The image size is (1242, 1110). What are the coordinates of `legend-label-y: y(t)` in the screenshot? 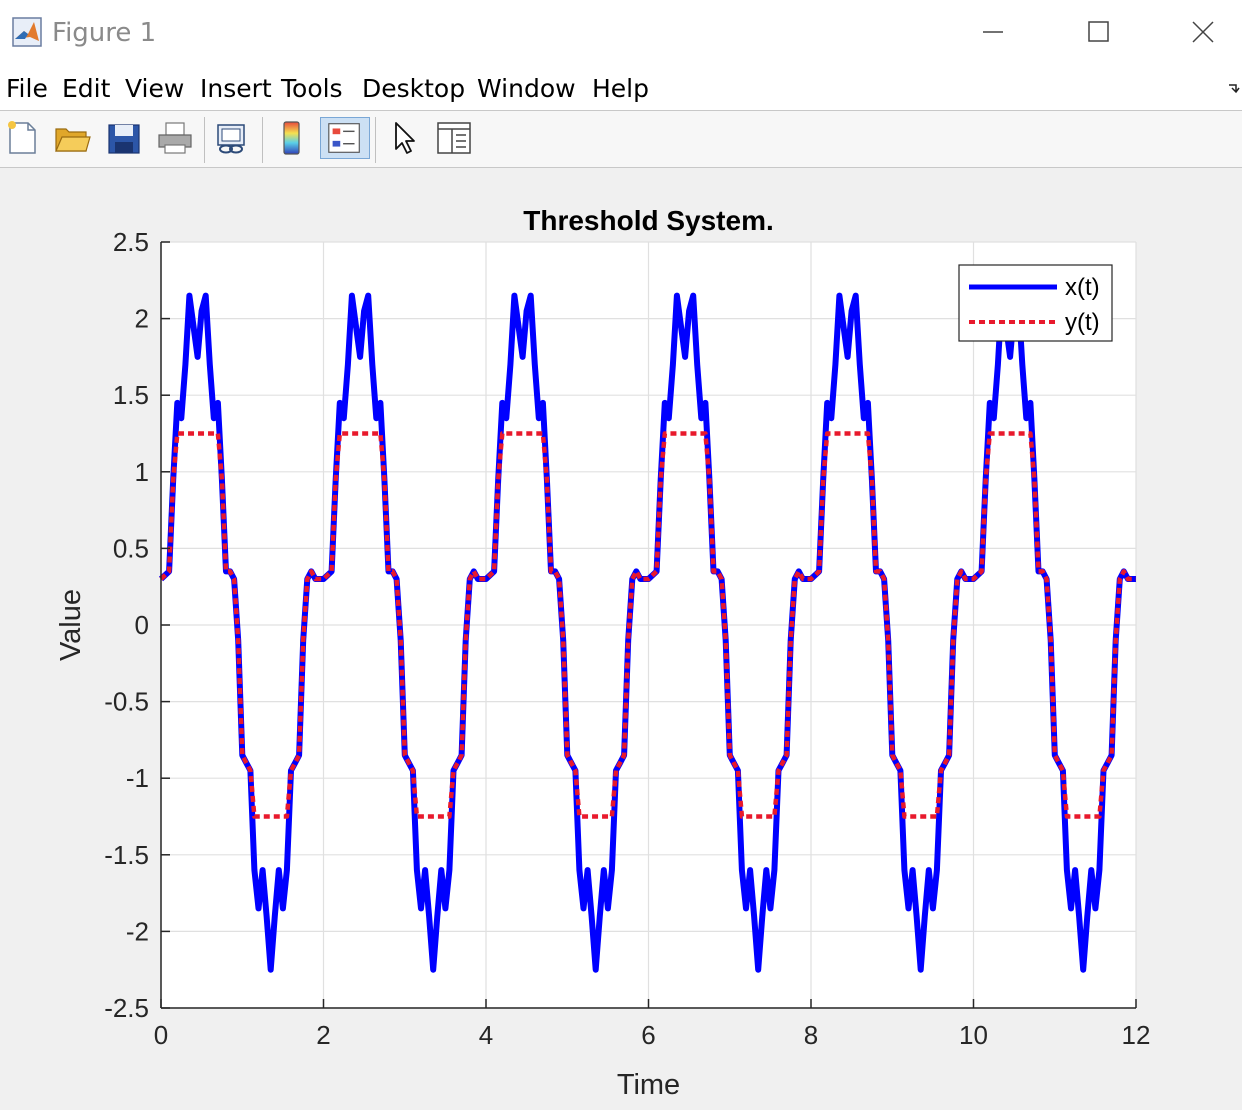 It's located at (1082, 322).